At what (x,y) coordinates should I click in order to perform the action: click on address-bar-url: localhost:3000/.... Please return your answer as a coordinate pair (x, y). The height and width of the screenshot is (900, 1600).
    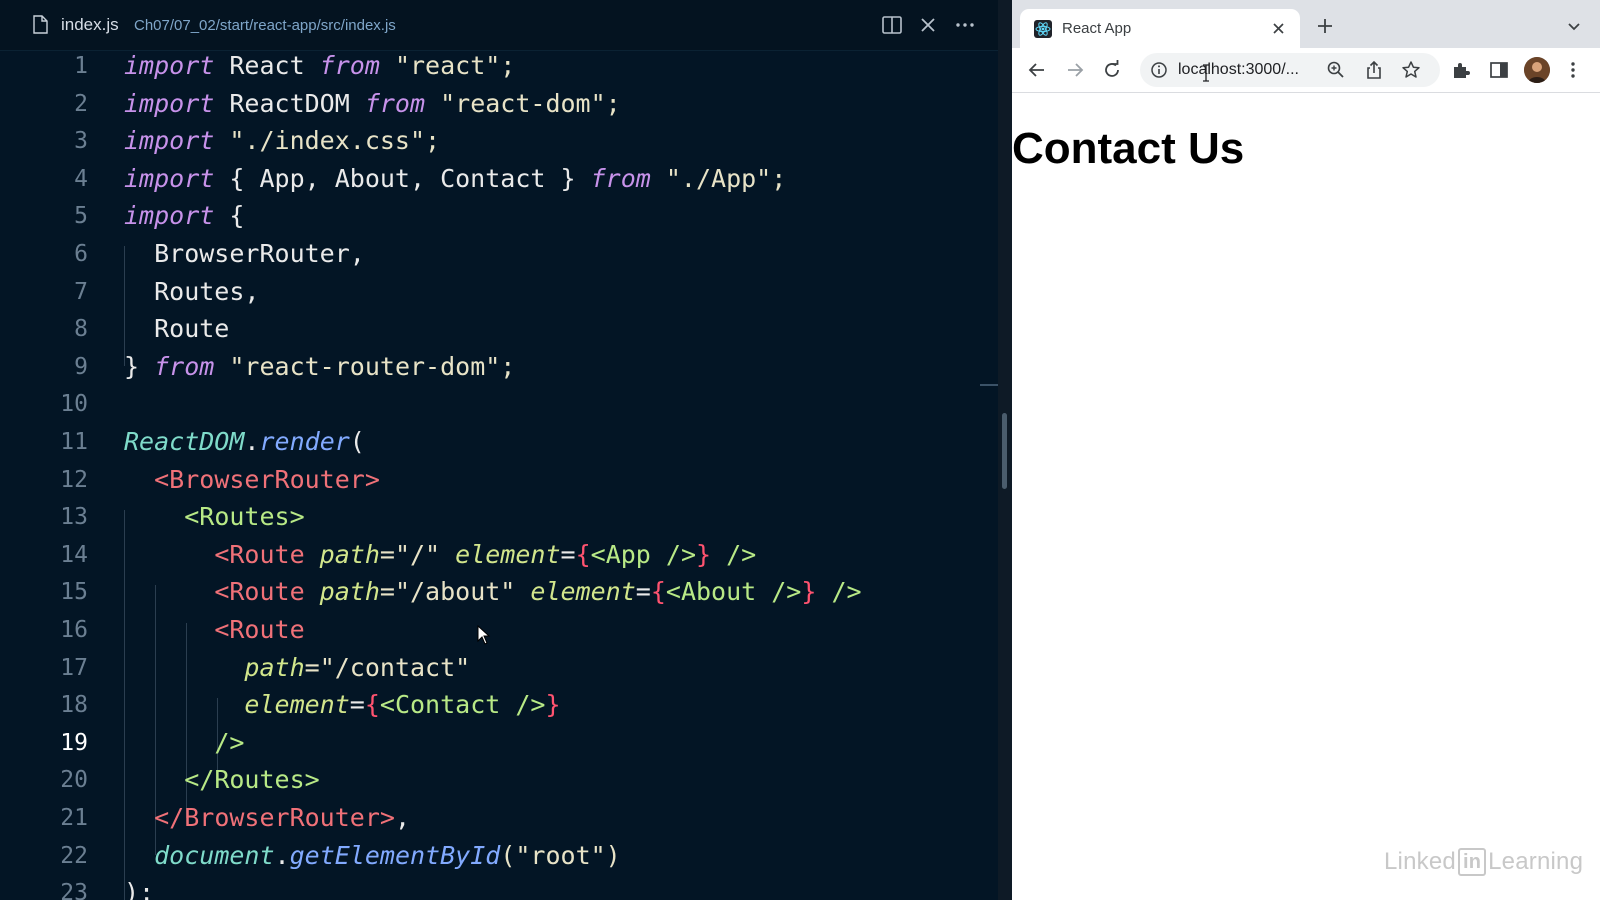
    Looking at the image, I should click on (1238, 70).